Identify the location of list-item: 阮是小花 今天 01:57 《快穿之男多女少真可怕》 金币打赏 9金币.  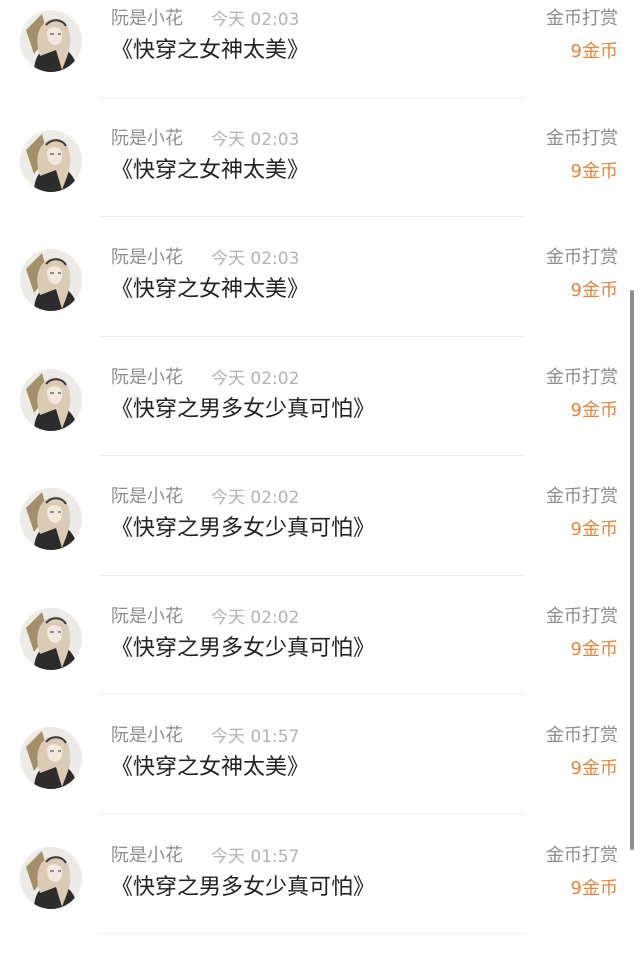
(320, 874).